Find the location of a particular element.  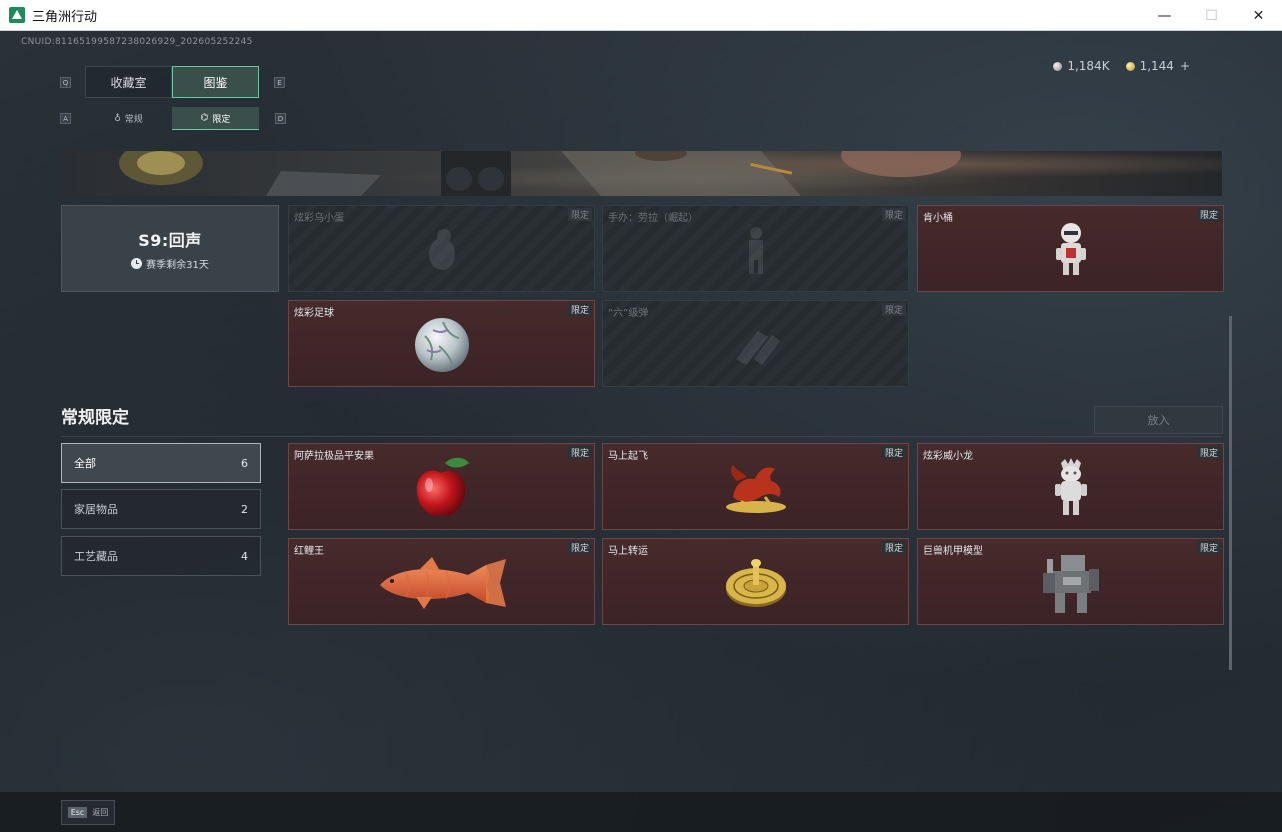

currency-display: 1,184K 1,144 + is located at coordinates (1121, 66).